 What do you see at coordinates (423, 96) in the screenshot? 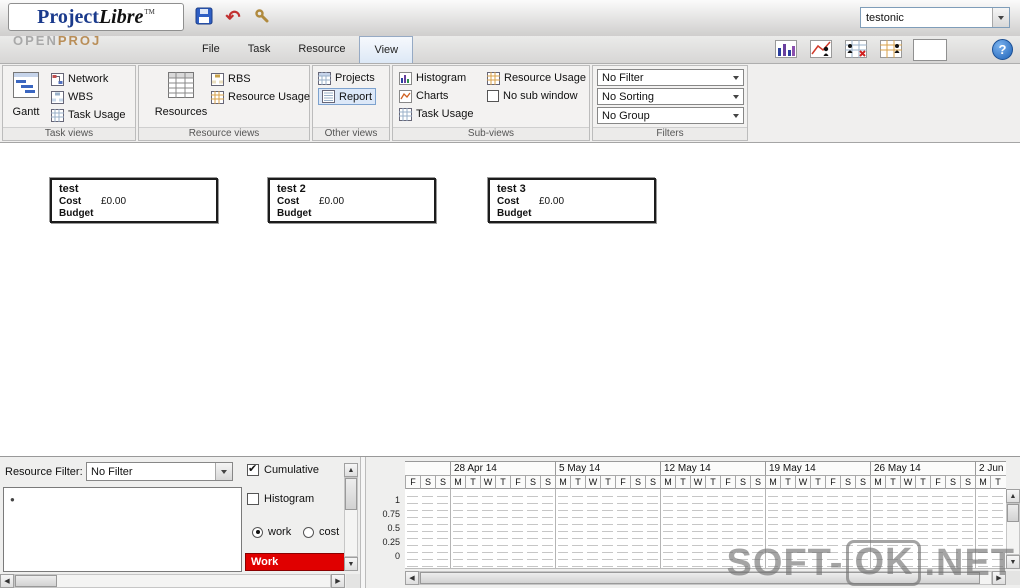
I see `sub-charts-button: Charts` at bounding box center [423, 96].